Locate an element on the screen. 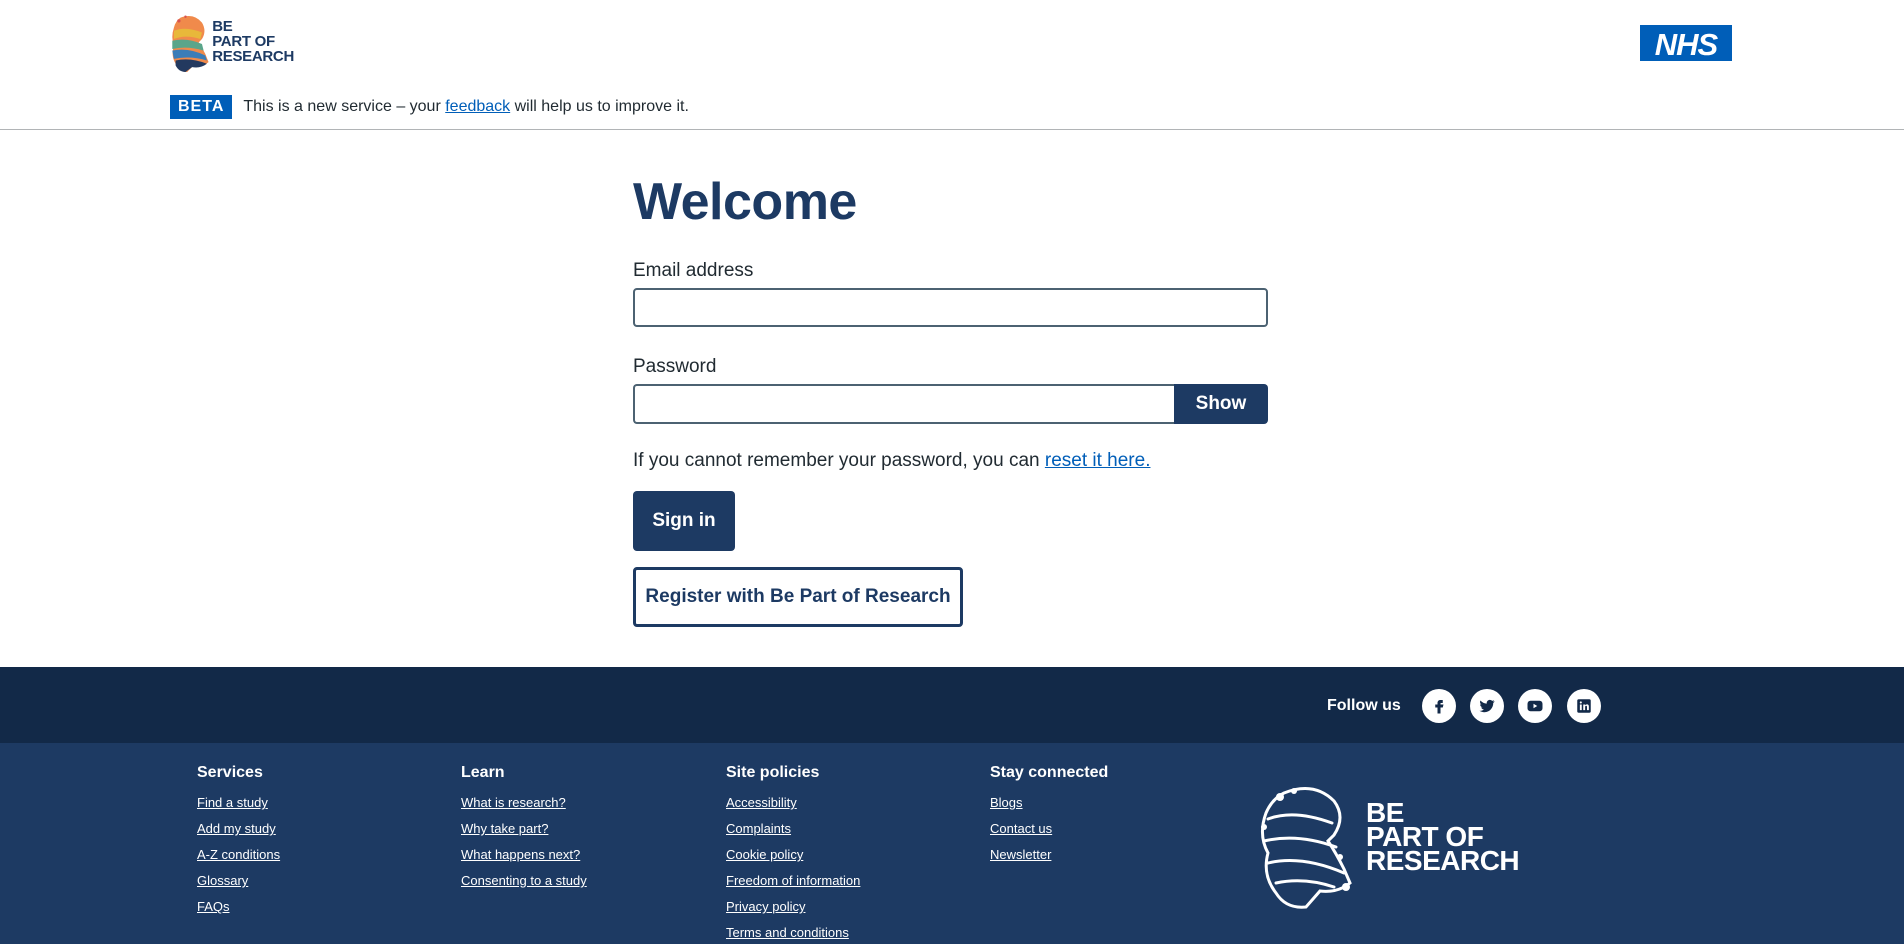  footer-link: Blogs is located at coordinates (1049, 802).